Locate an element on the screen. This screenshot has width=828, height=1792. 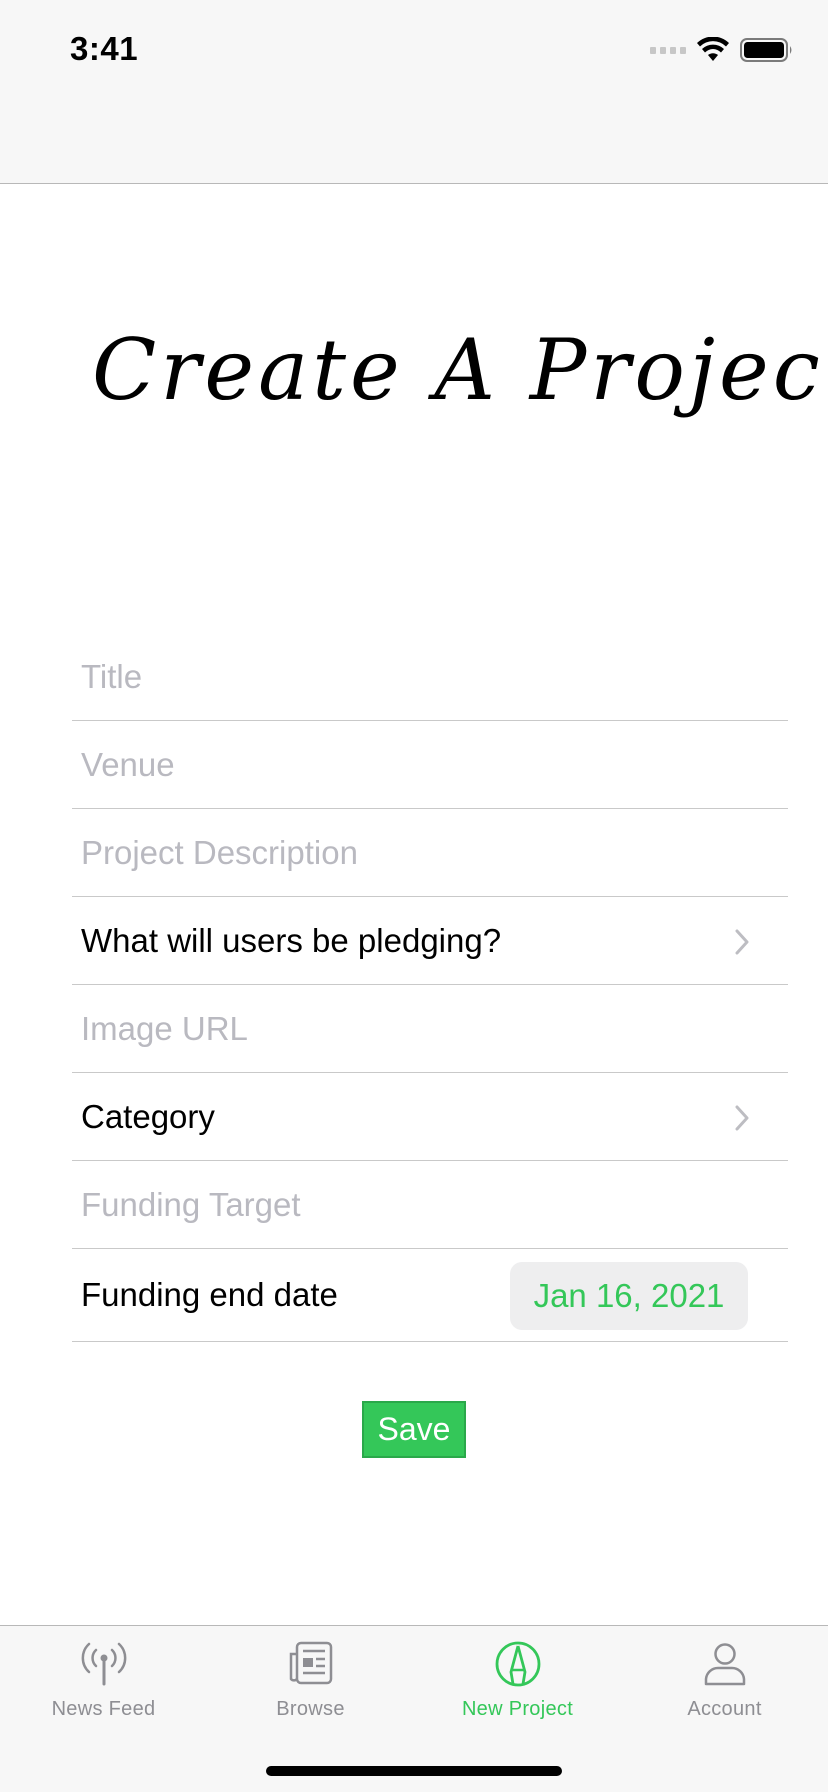
category-label: Category is located at coordinates (148, 1116).